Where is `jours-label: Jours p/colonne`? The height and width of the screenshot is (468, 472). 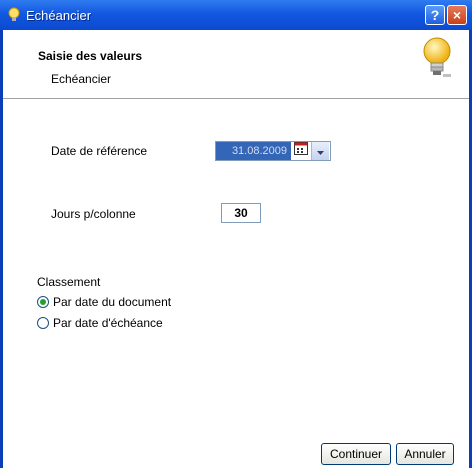 jours-label: Jours p/colonne is located at coordinates (93, 214).